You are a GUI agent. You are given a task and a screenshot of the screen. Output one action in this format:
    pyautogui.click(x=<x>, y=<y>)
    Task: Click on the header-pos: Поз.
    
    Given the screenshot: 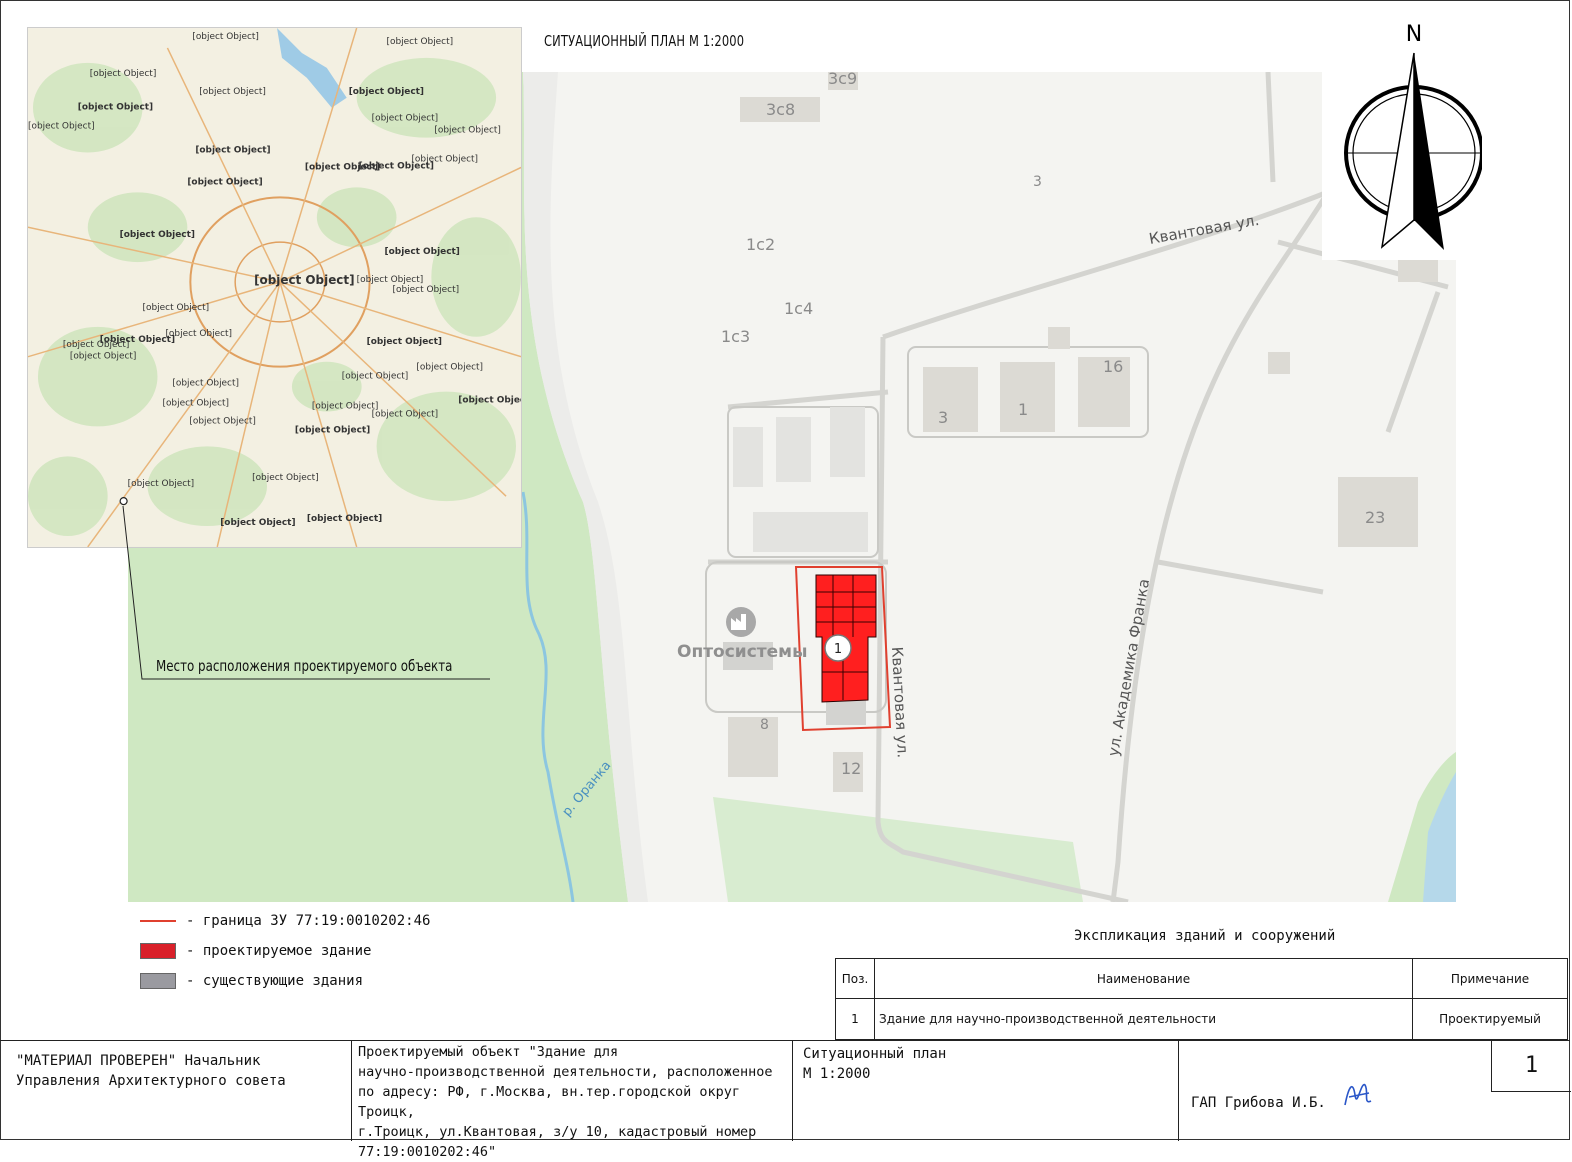 What is the action you would take?
    pyautogui.click(x=855, y=978)
    